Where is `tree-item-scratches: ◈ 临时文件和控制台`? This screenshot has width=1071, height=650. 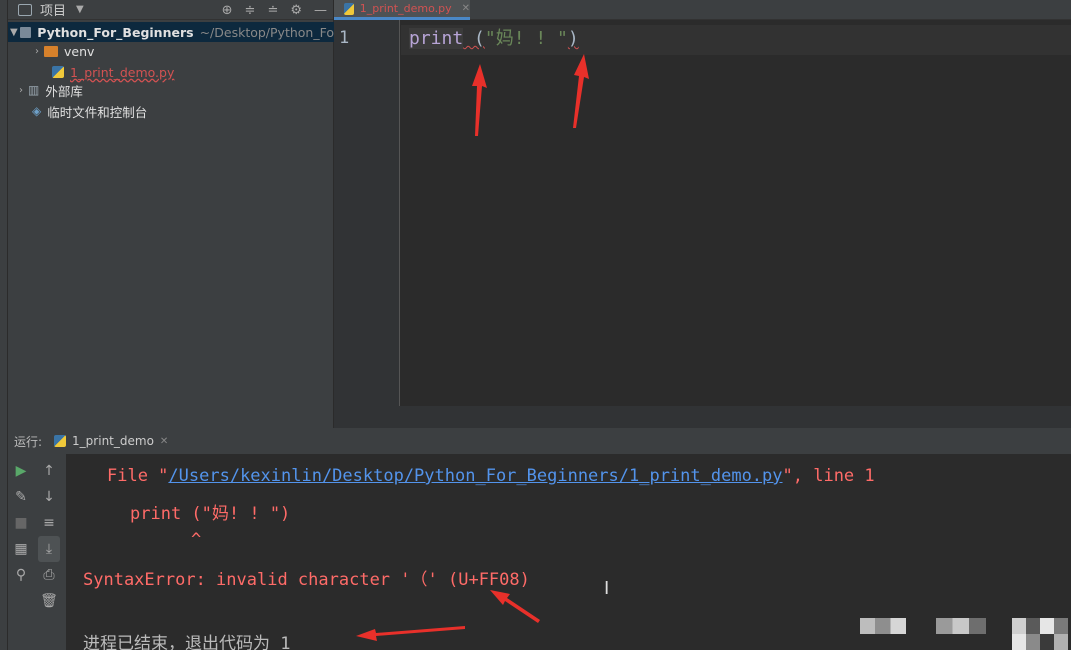 tree-item-scratches: ◈ 临时文件和控制台 is located at coordinates (89, 111).